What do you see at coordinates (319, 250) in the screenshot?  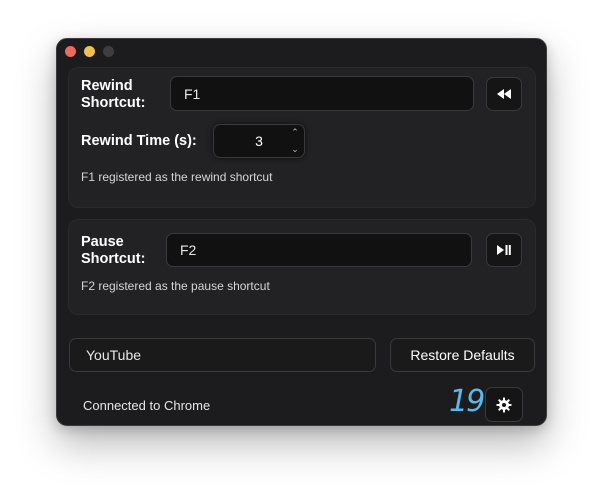 I see `pause-shortcut-field: F2` at bounding box center [319, 250].